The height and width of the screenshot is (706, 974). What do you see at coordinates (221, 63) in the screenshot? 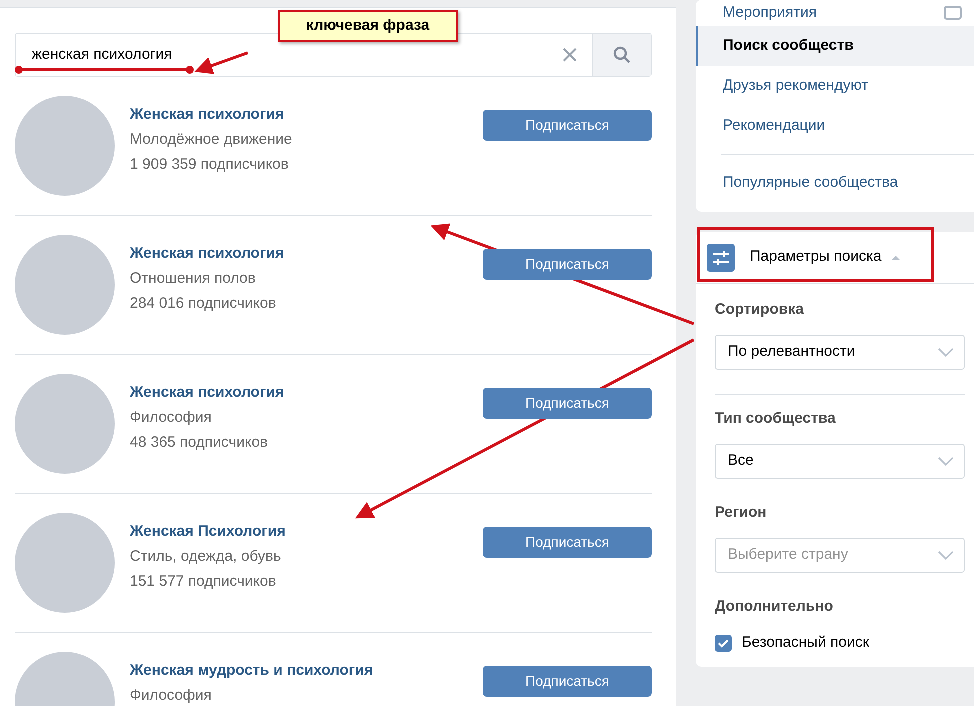
I see `annotation-arrow` at bounding box center [221, 63].